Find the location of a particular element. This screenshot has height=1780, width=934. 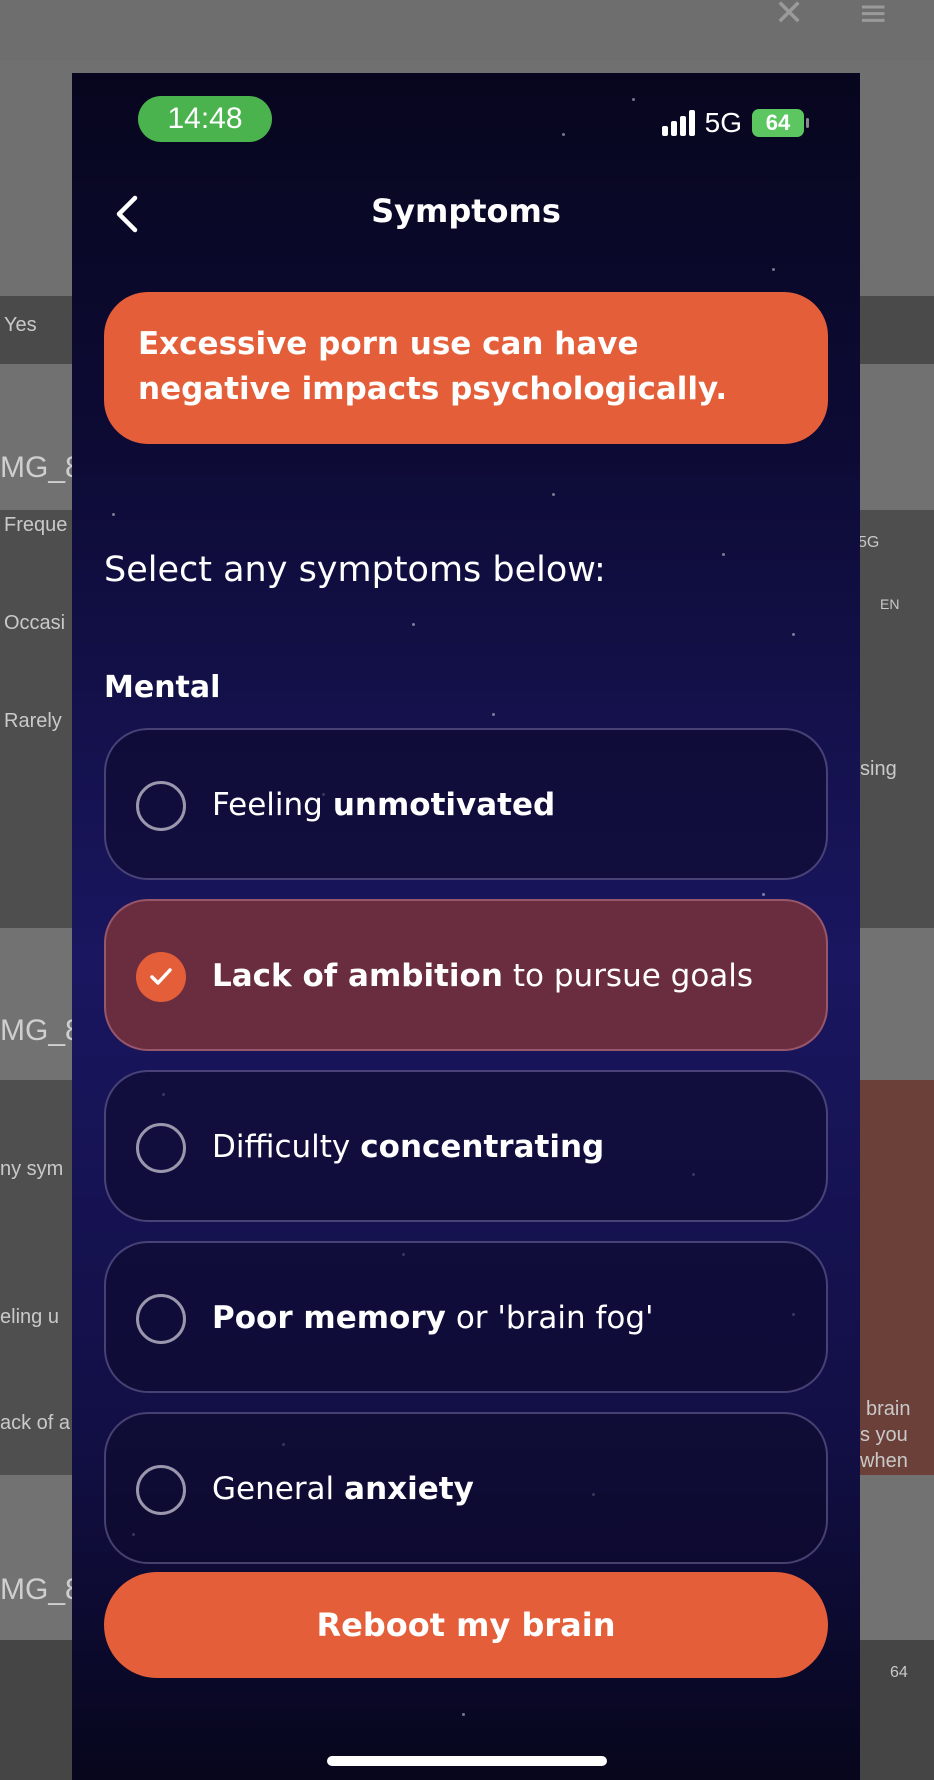

label-part: Feeling is located at coordinates (267, 805).